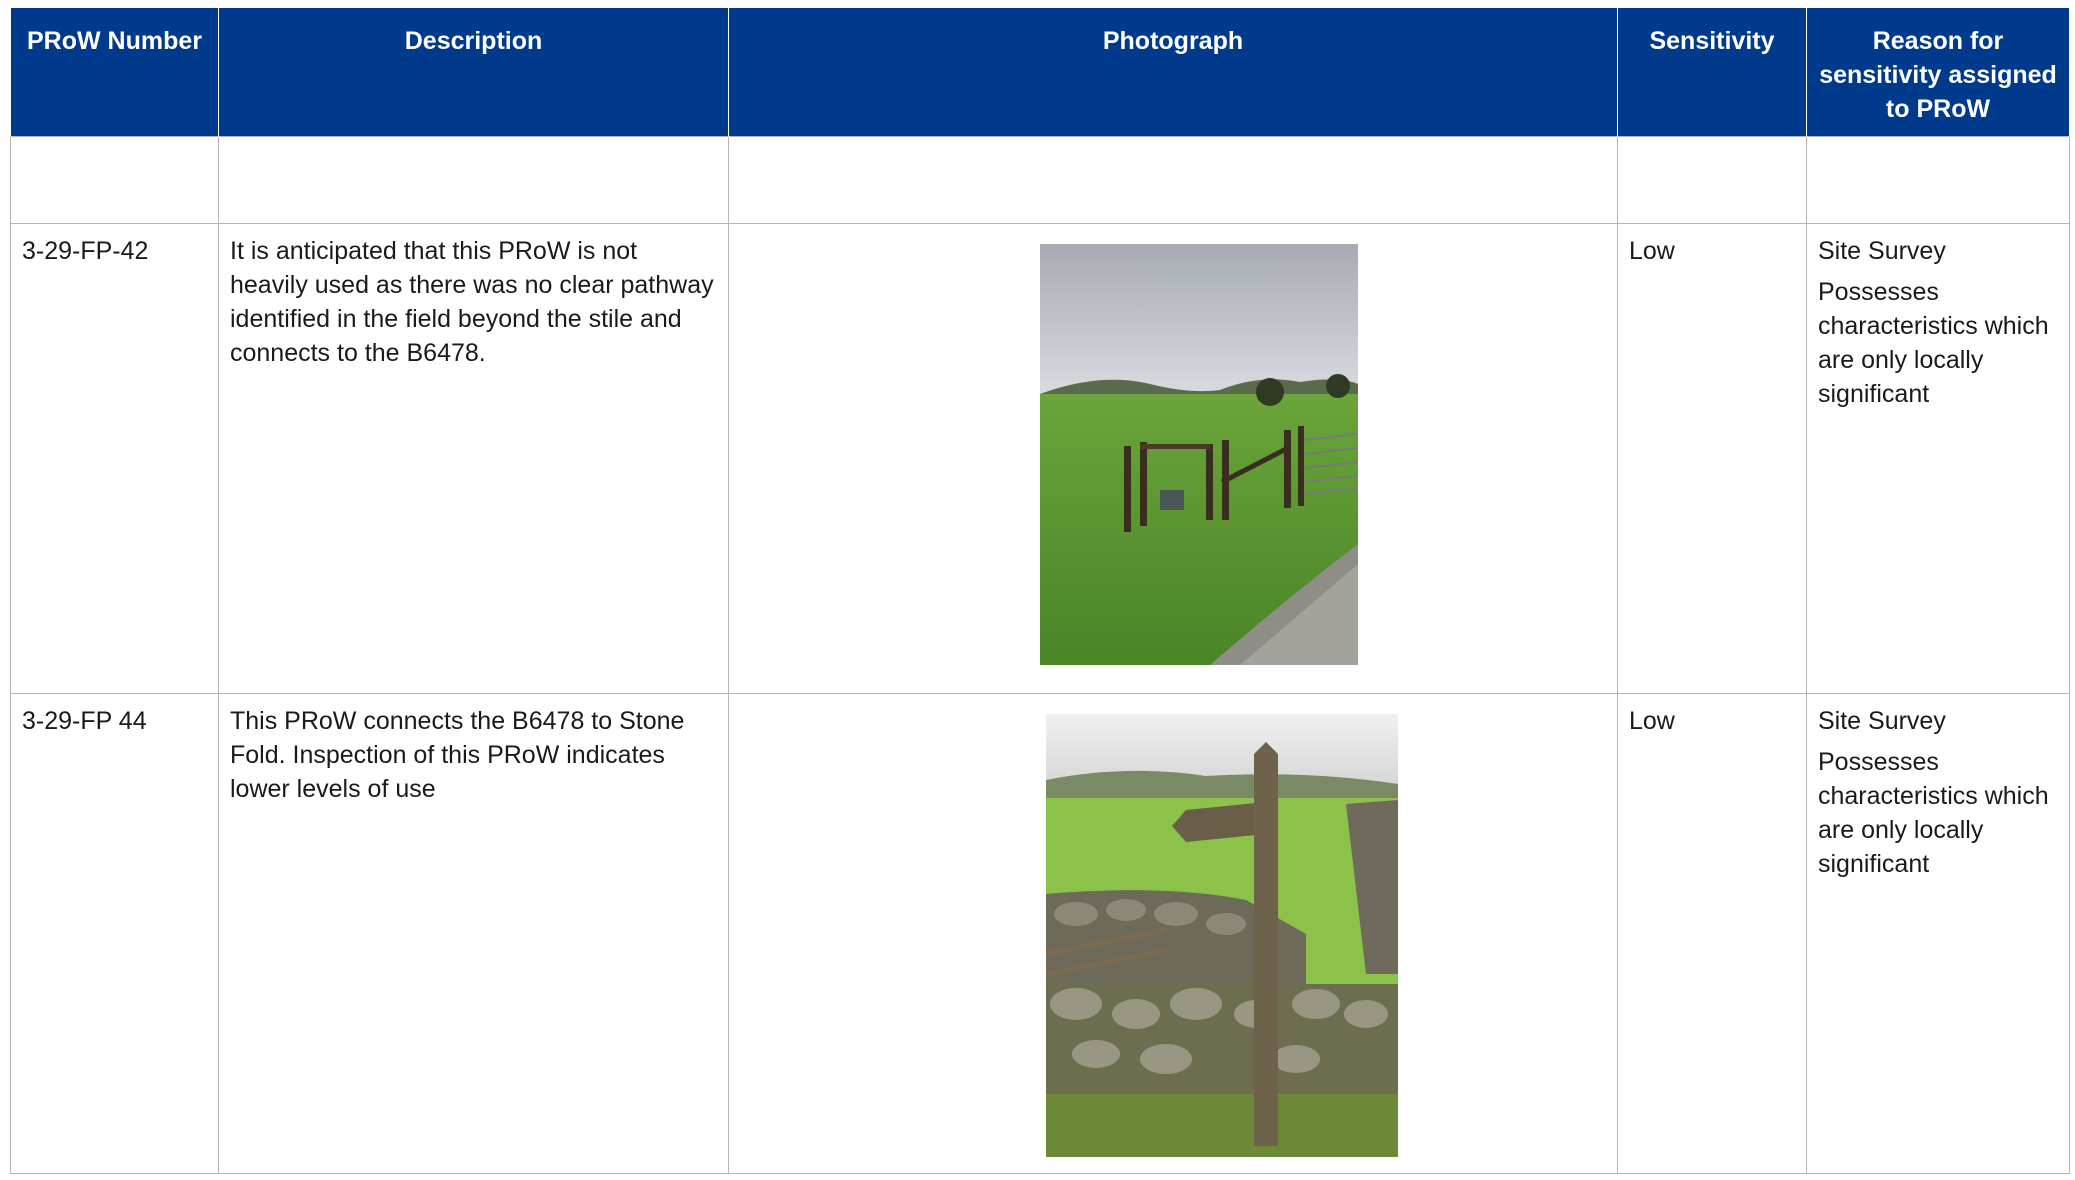 This screenshot has width=2075, height=1180. What do you see at coordinates (1199, 454) in the screenshot?
I see `photo-field-stile-gate` at bounding box center [1199, 454].